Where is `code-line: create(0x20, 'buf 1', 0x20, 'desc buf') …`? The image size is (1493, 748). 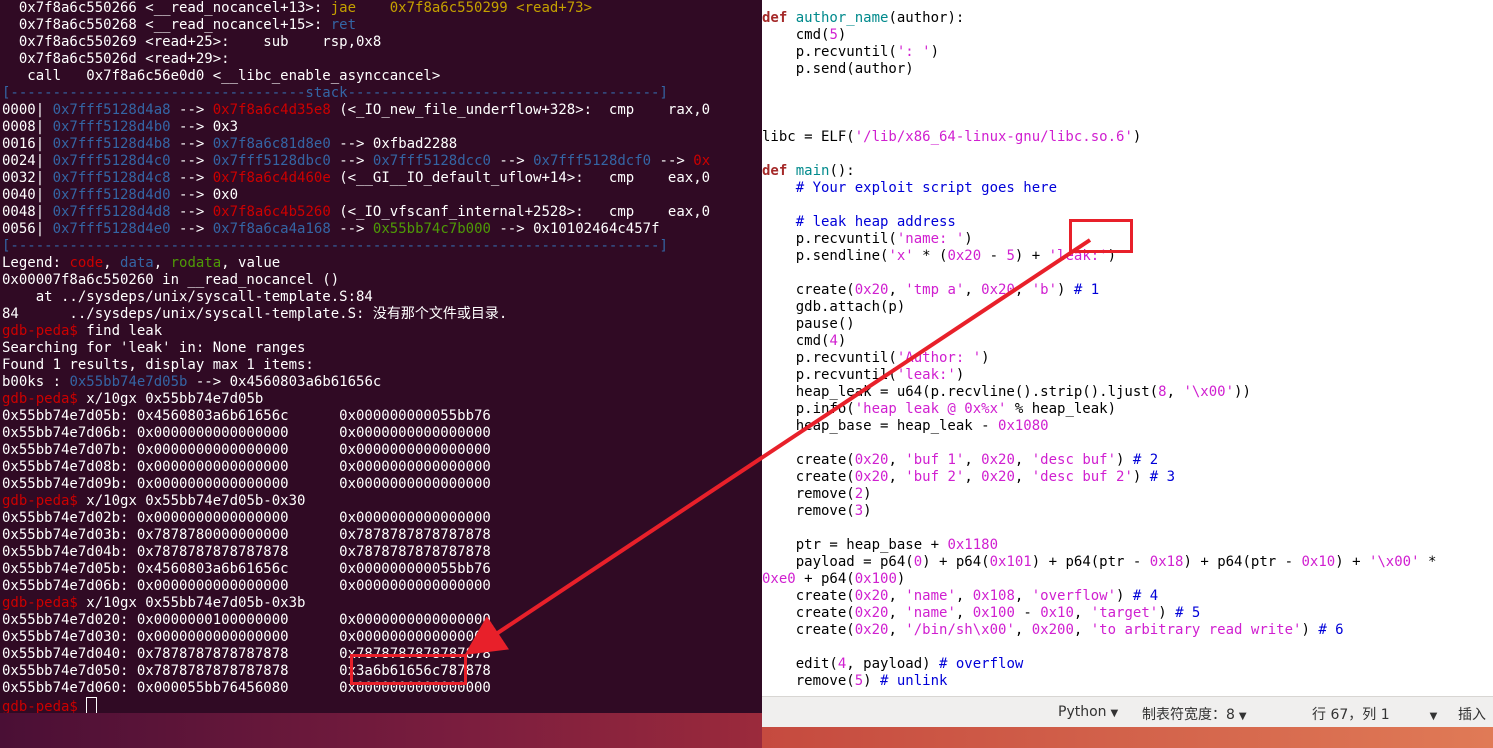 code-line: create(0x20, 'buf 1', 0x20, 'desc buf') … is located at coordinates (960, 460).